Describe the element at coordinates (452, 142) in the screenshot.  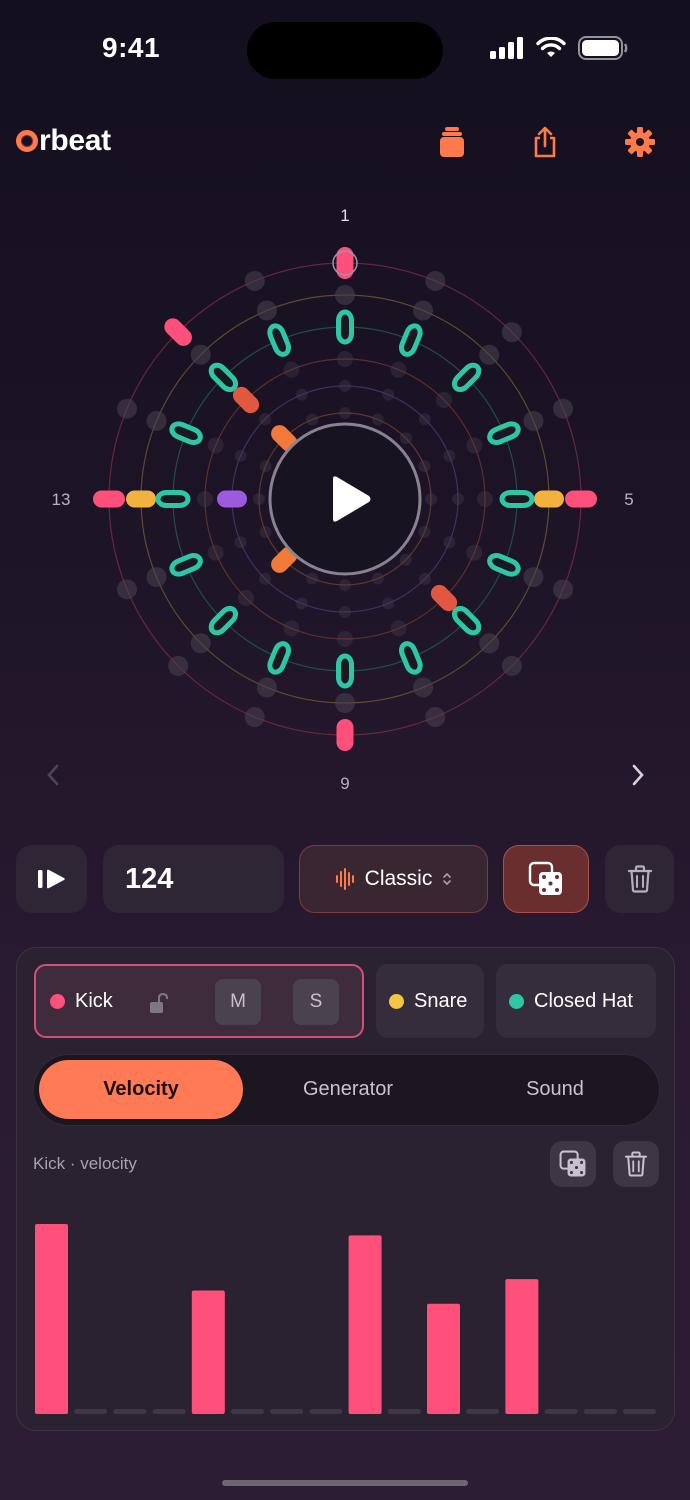
I see `library-button` at that location.